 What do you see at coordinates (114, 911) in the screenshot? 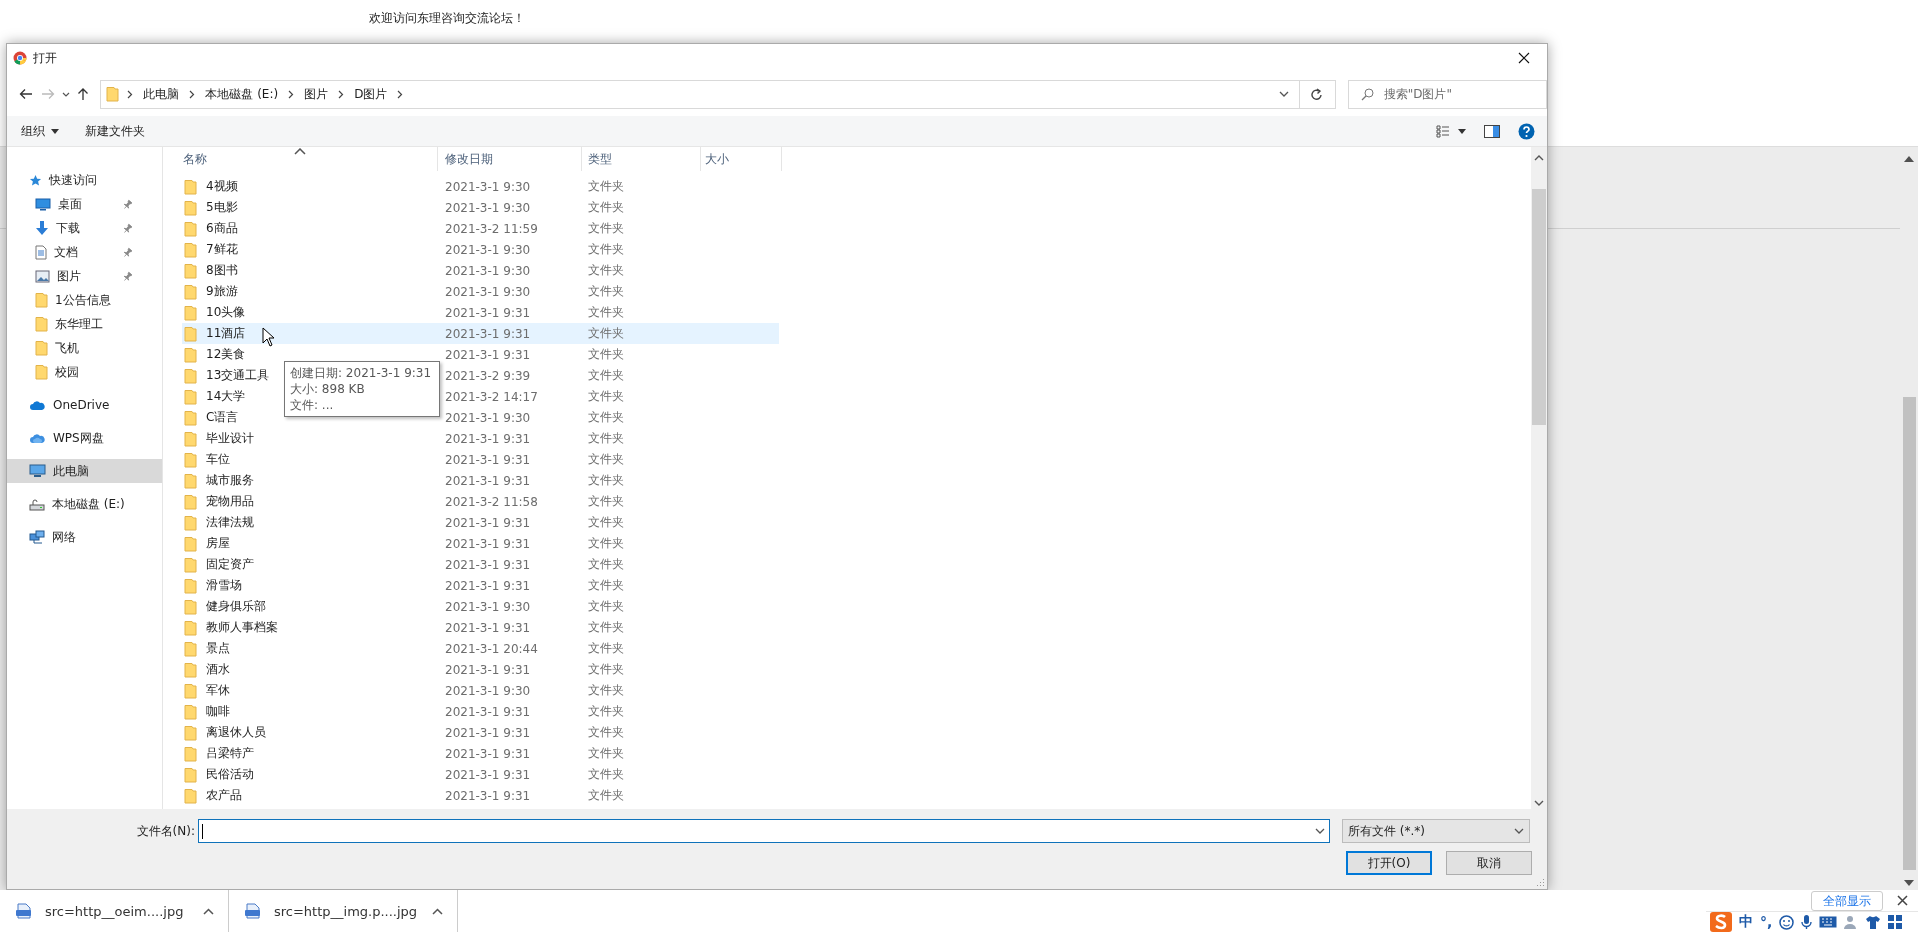
I see `download-item: src=http__oeim....jpg` at bounding box center [114, 911].